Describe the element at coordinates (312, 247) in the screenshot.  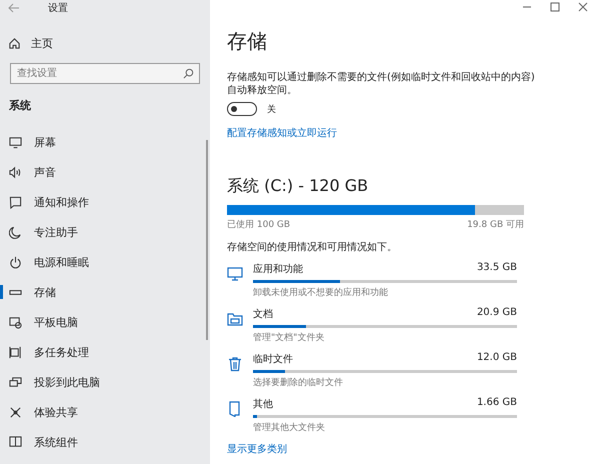
I see `usage-intro-text: 存储空间的使用情况和可用情况如下。` at that location.